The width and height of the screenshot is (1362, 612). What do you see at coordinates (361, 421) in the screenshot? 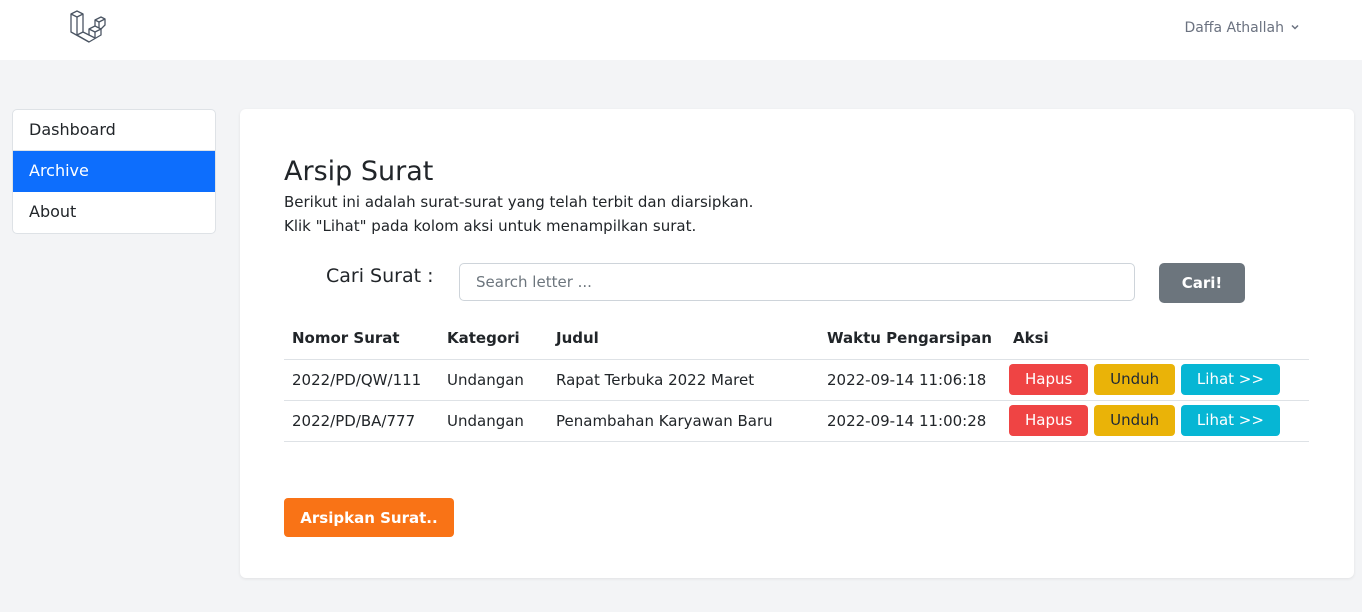
I see `cell-nomor: 2022/PD/BA/777` at bounding box center [361, 421].